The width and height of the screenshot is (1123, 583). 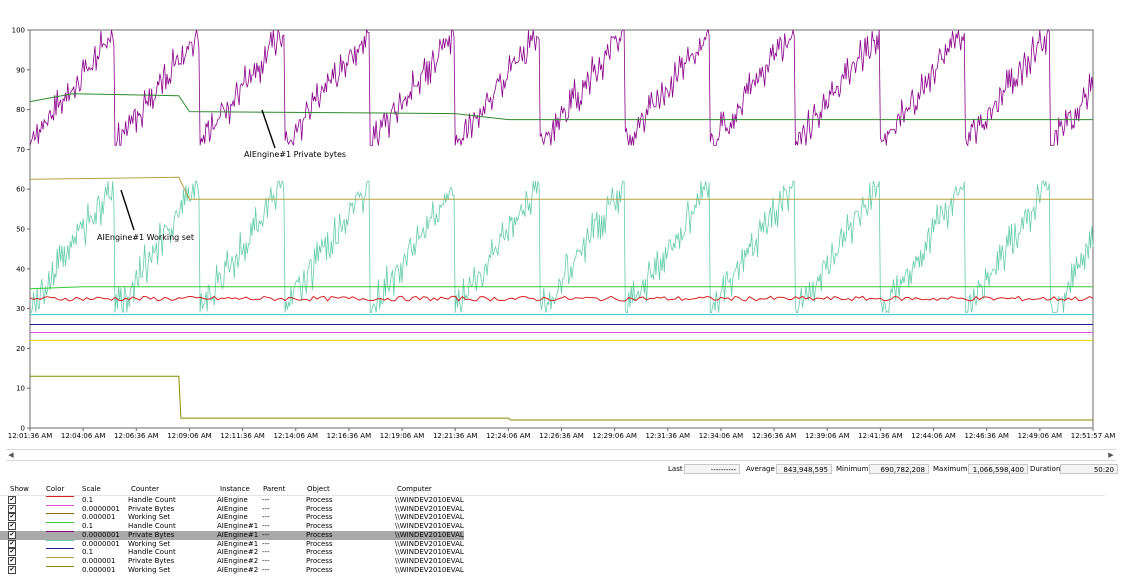 I want to click on scroll-left-icon: ◀, so click(x=11, y=455).